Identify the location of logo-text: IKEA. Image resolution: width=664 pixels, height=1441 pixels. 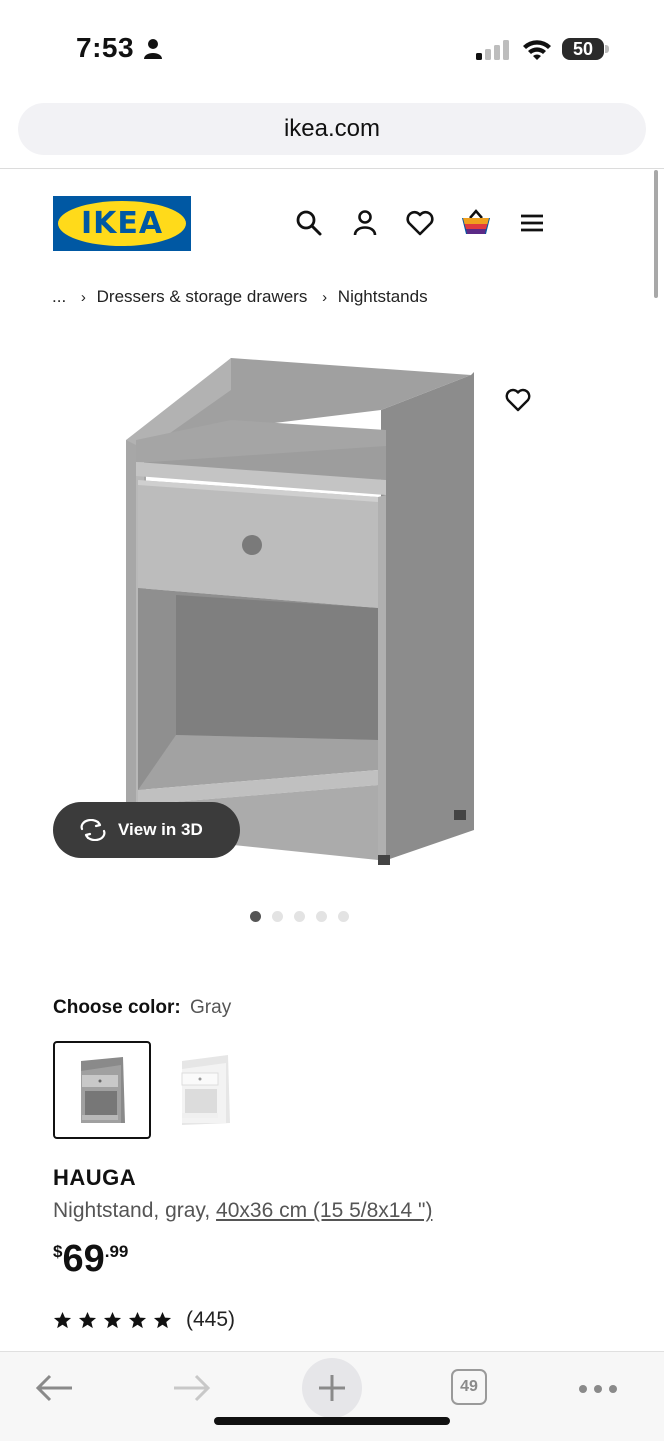
(122, 223).